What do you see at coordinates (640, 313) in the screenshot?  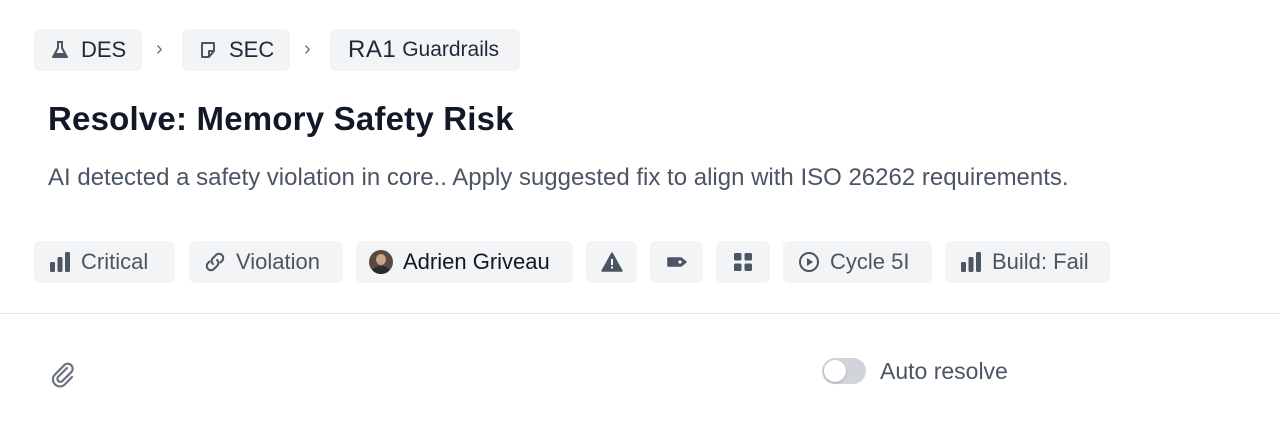 I see `divider` at bounding box center [640, 313].